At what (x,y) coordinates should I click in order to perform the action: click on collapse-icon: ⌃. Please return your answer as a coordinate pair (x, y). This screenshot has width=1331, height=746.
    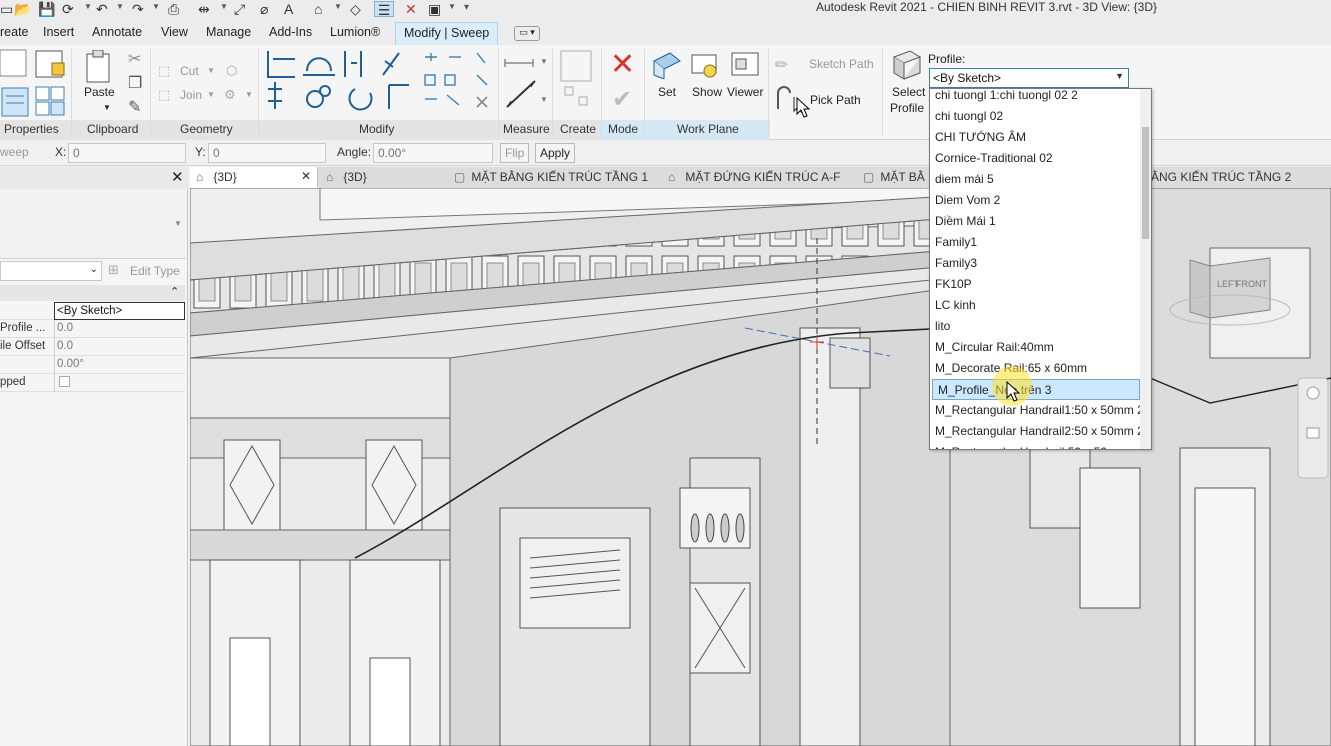
    Looking at the image, I should click on (174, 291).